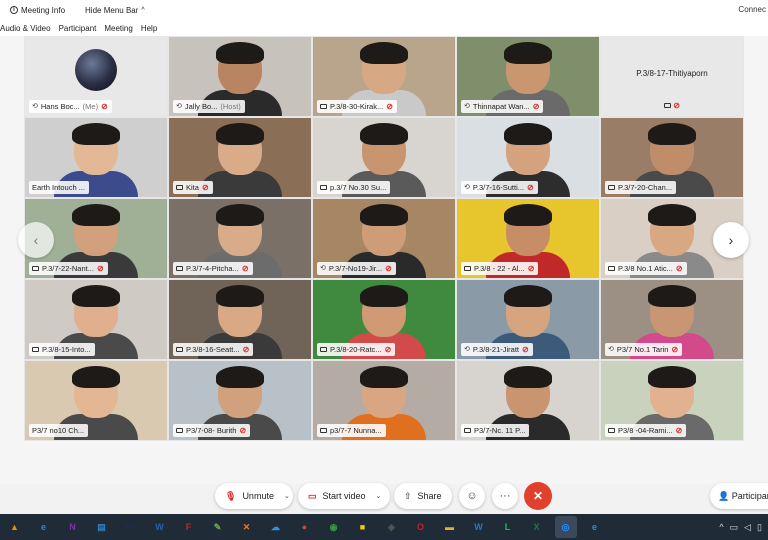 The height and width of the screenshot is (540, 768). Describe the element at coordinates (115, 10) in the screenshot. I see `hide-menu-bar-button: Hide Menu Bar ^` at that location.